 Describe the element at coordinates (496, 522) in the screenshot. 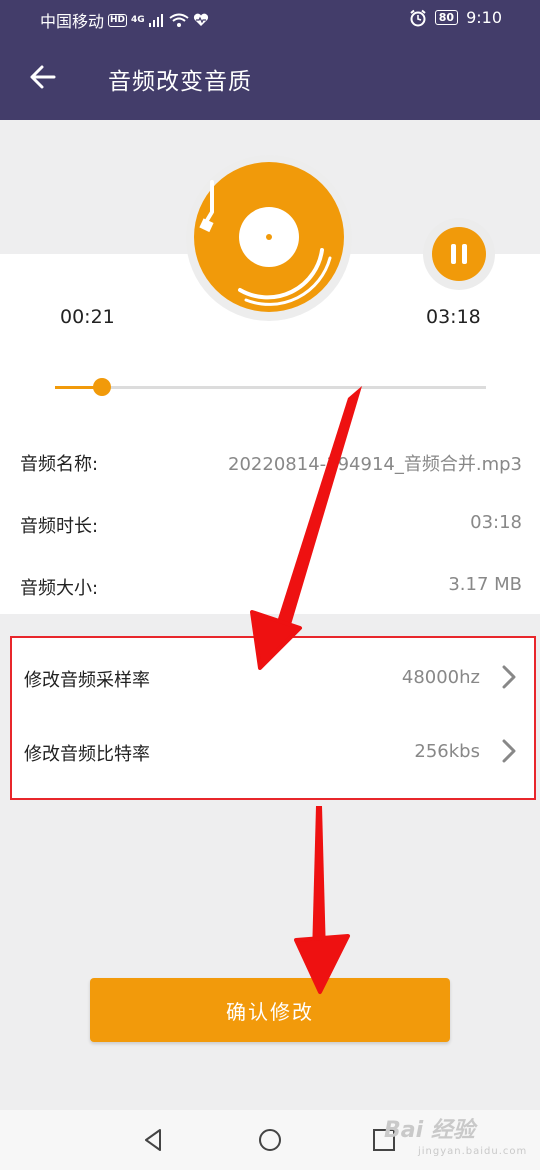

I see `info-value: 03:18` at that location.